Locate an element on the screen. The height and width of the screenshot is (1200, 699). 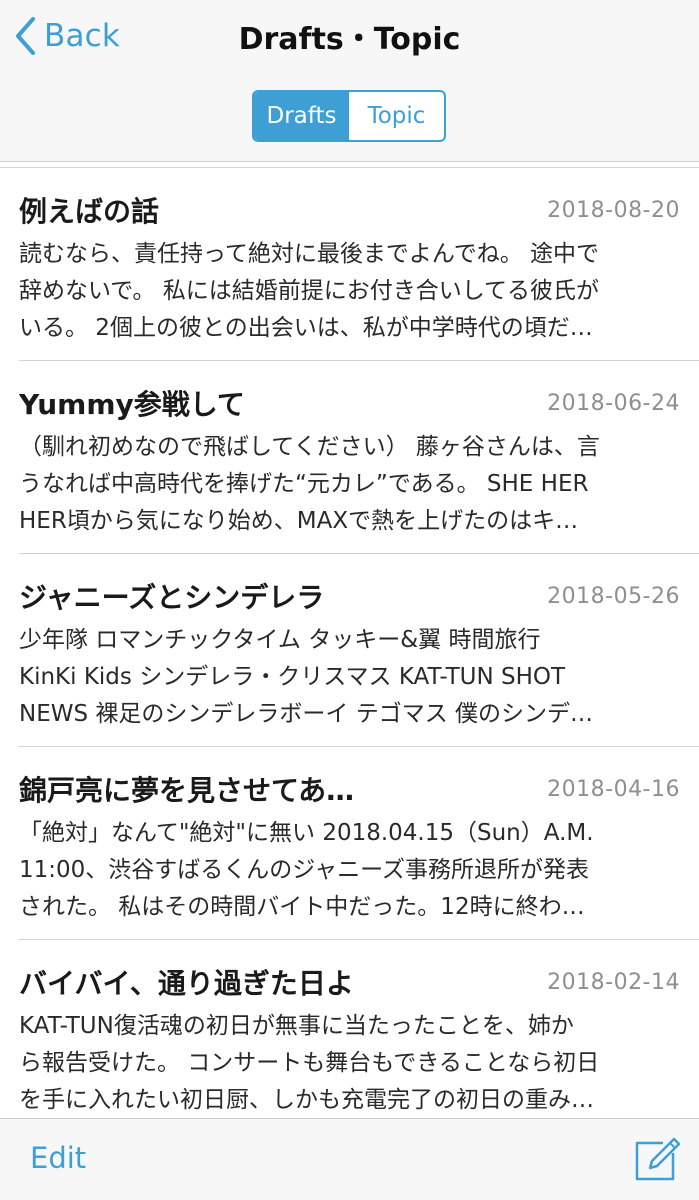
draft-preview-line: 11:00、渋谷すばるくんのジャニーズ事務所退所が発表 is located at coordinates (304, 870).